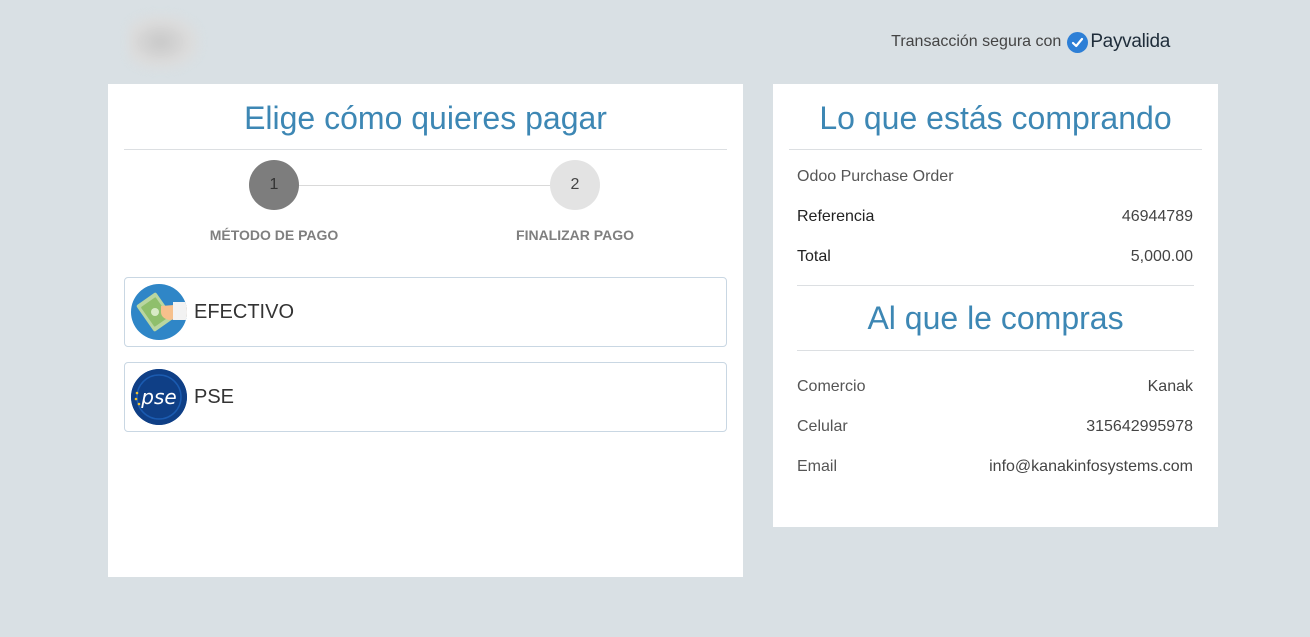  I want to click on reference-label: Referencia, so click(836, 216).